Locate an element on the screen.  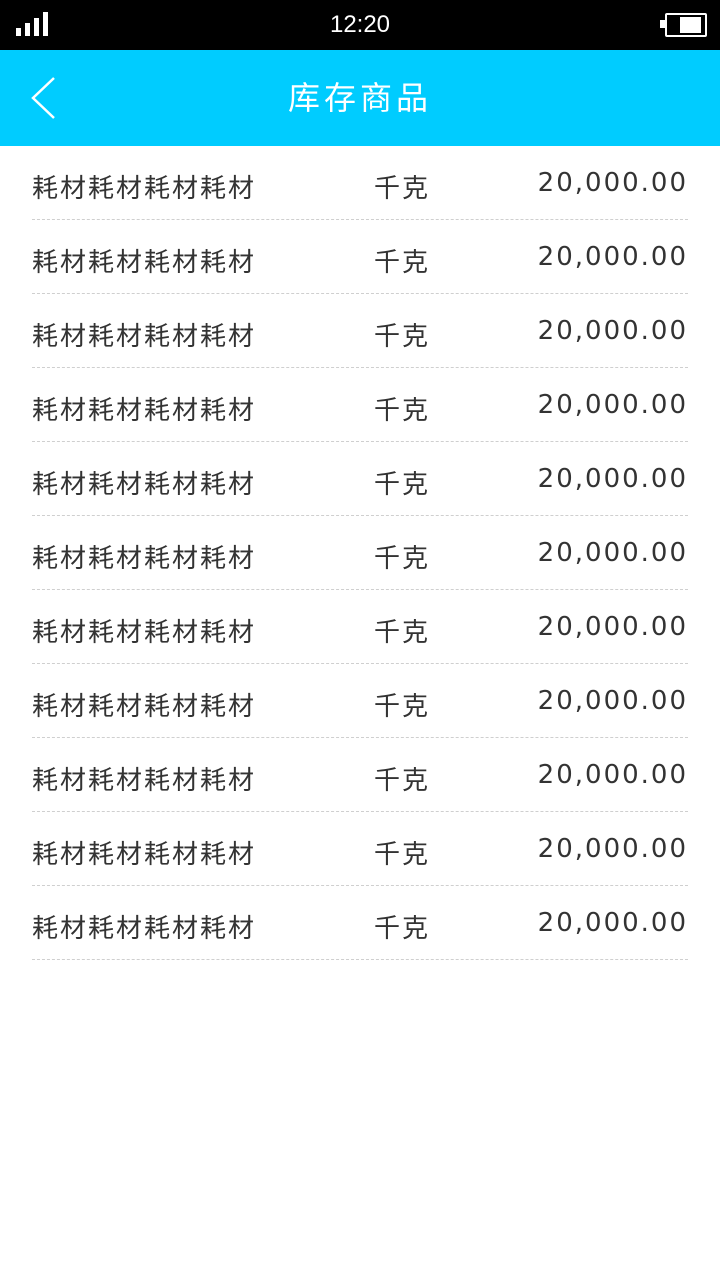
app-header: 库存商品 is located at coordinates (360, 98).